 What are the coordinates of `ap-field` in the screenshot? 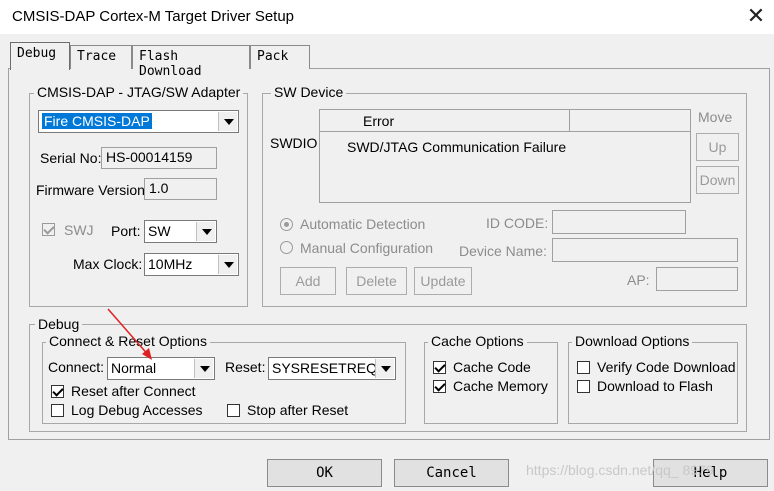 It's located at (697, 279).